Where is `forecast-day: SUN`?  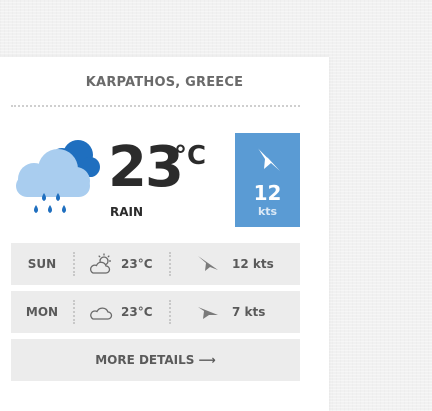
forecast-day: SUN is located at coordinates (42, 264).